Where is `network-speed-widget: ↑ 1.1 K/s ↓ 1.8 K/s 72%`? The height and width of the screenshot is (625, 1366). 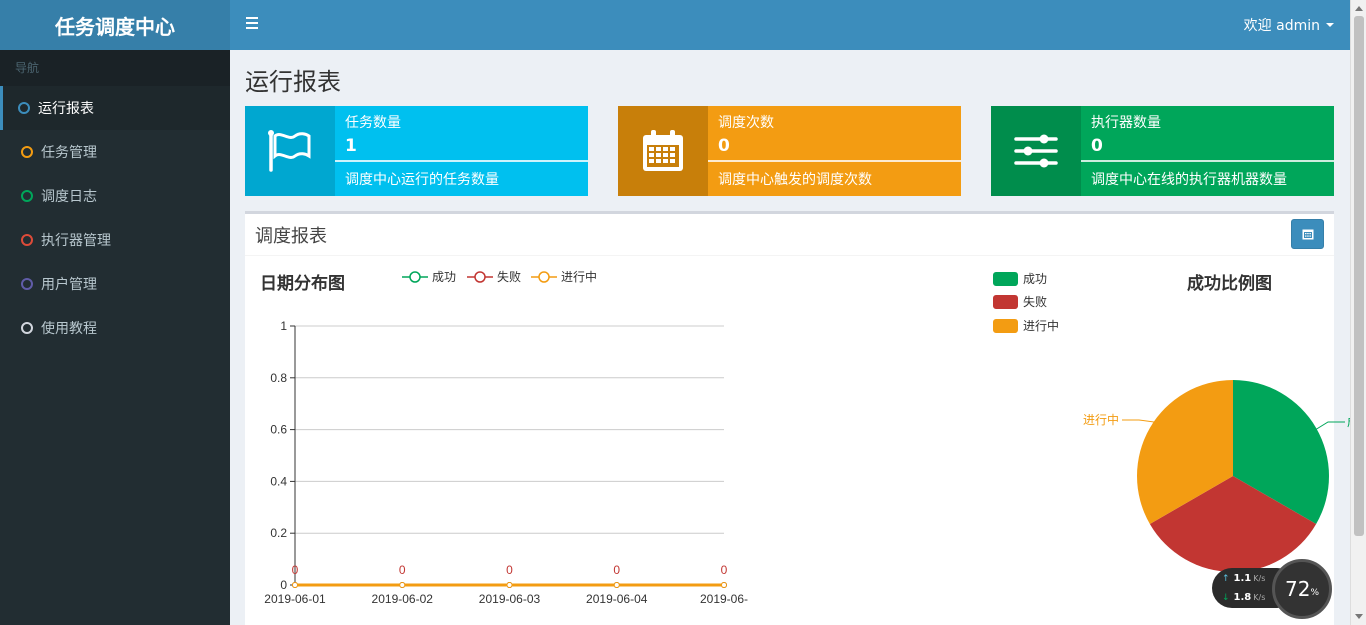 network-speed-widget: ↑ 1.1 K/s ↓ 1.8 K/s 72% is located at coordinates (1272, 589).